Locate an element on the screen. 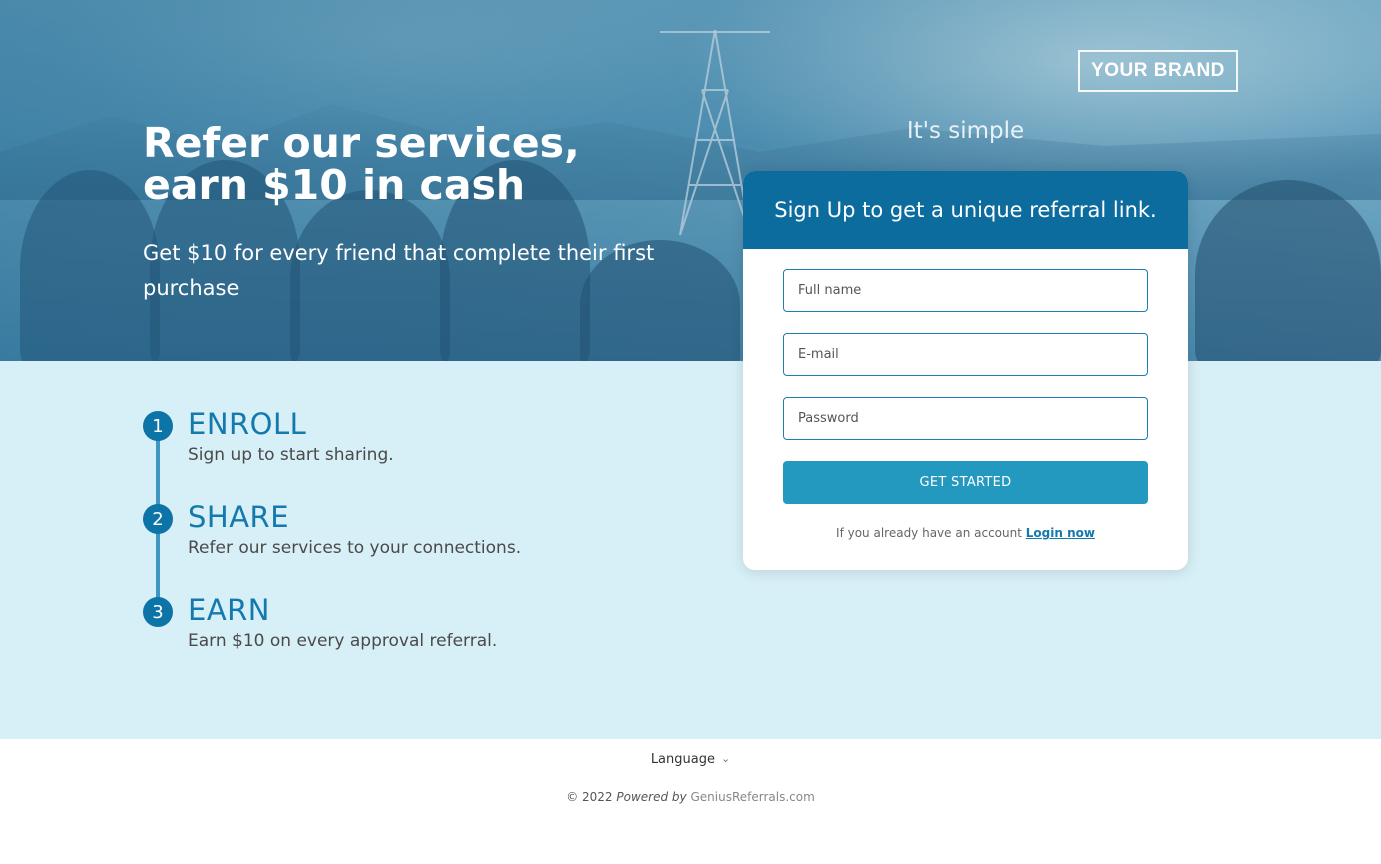 The height and width of the screenshot is (864, 1381). hero-title: Refer our services, earn $10 in cash is located at coordinates (361, 164).